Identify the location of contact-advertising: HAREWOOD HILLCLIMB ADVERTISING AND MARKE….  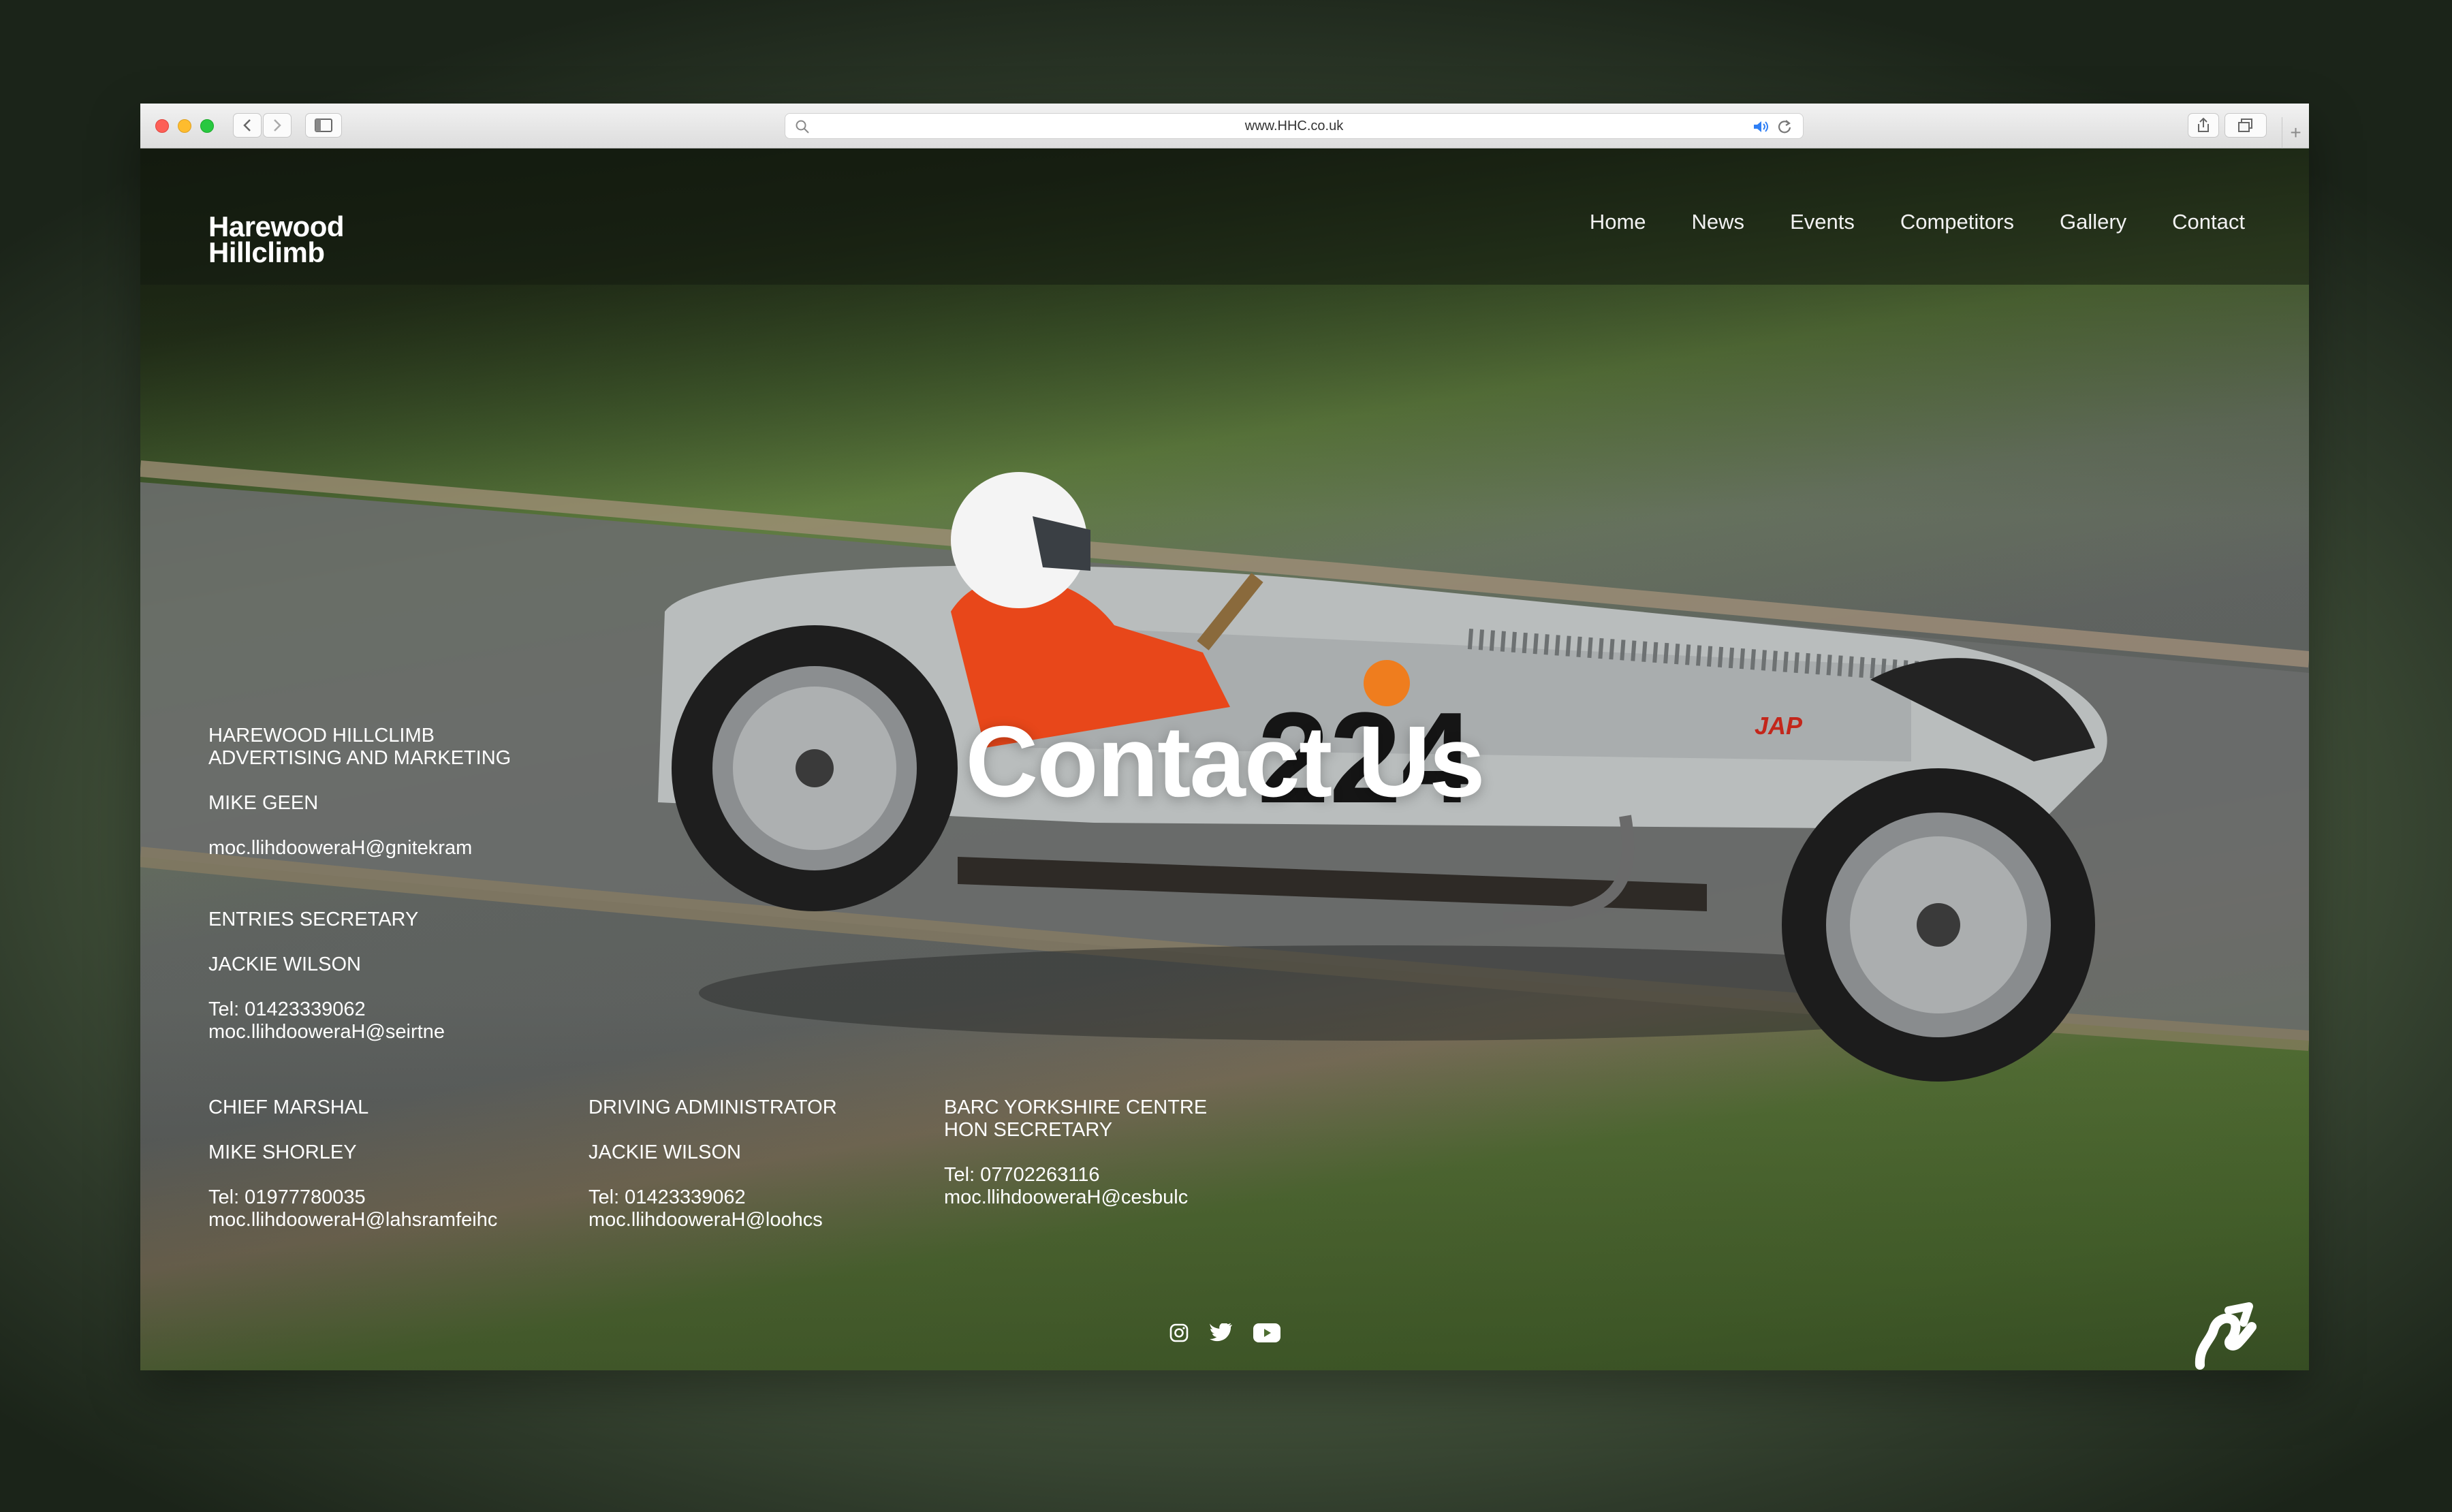
(359, 792).